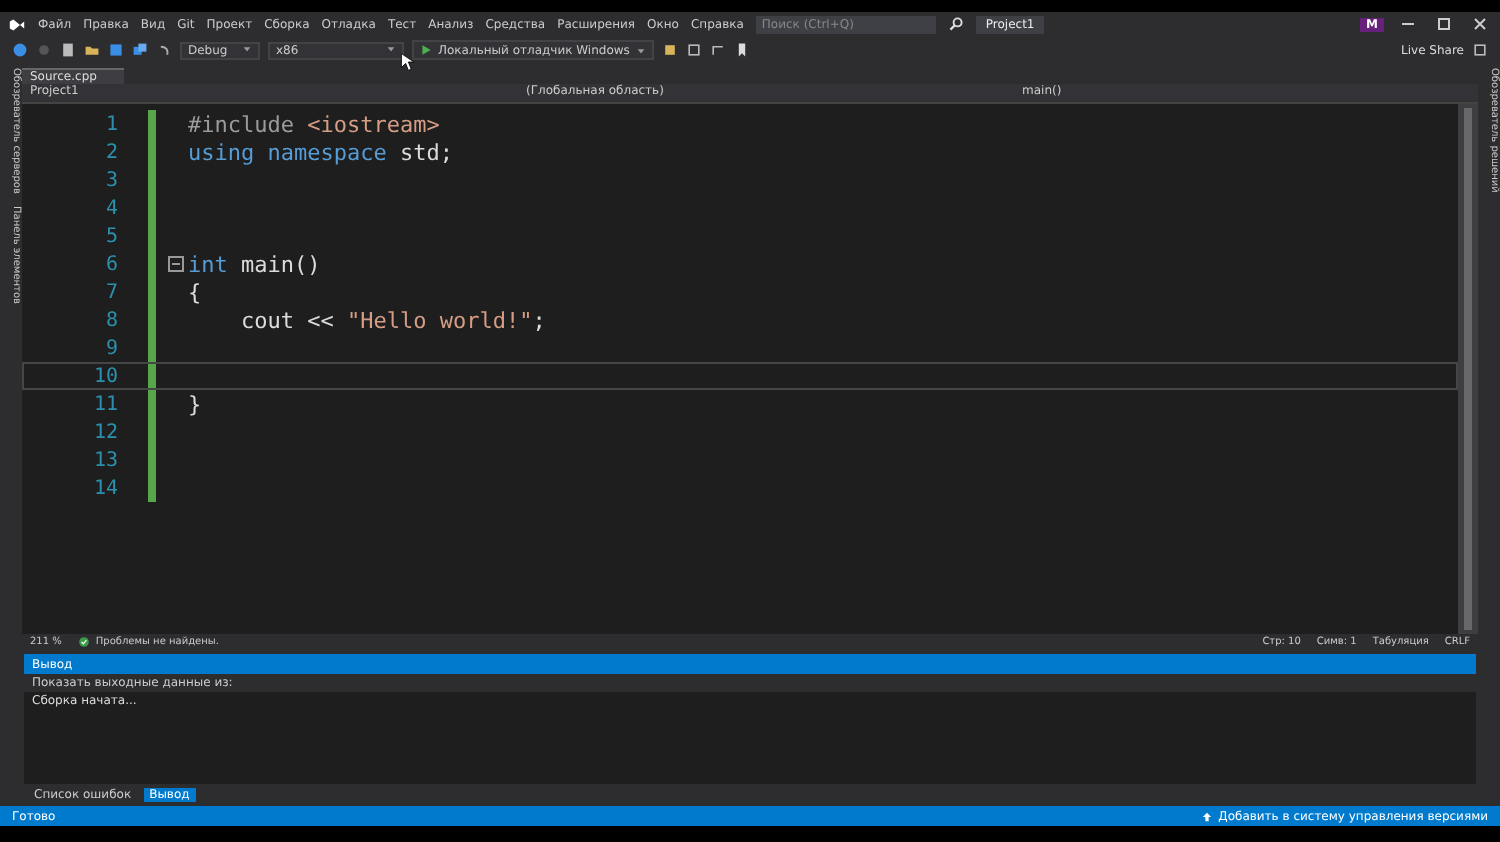  I want to click on line-number: 2, so click(110, 152).